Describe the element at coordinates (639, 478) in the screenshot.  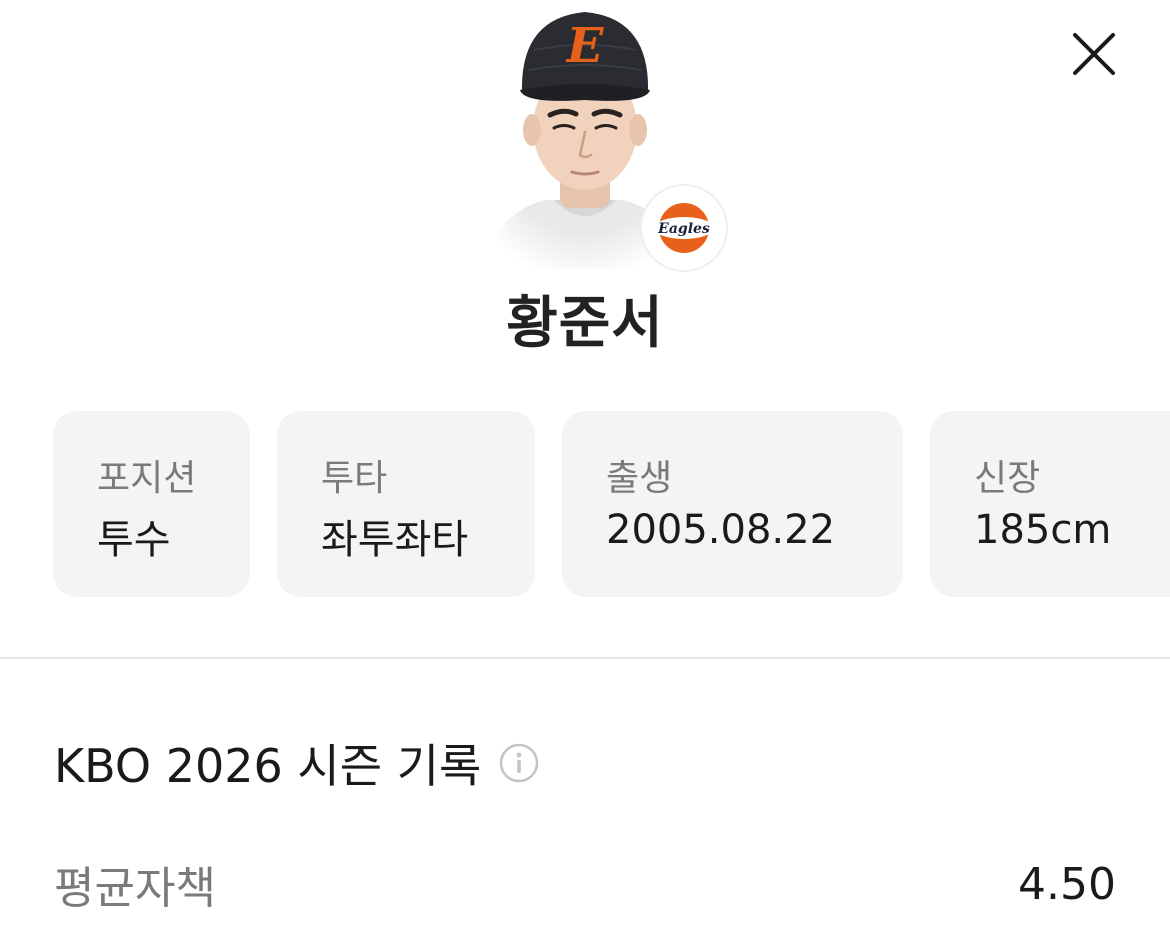
I see `birth-label: 출생` at that location.